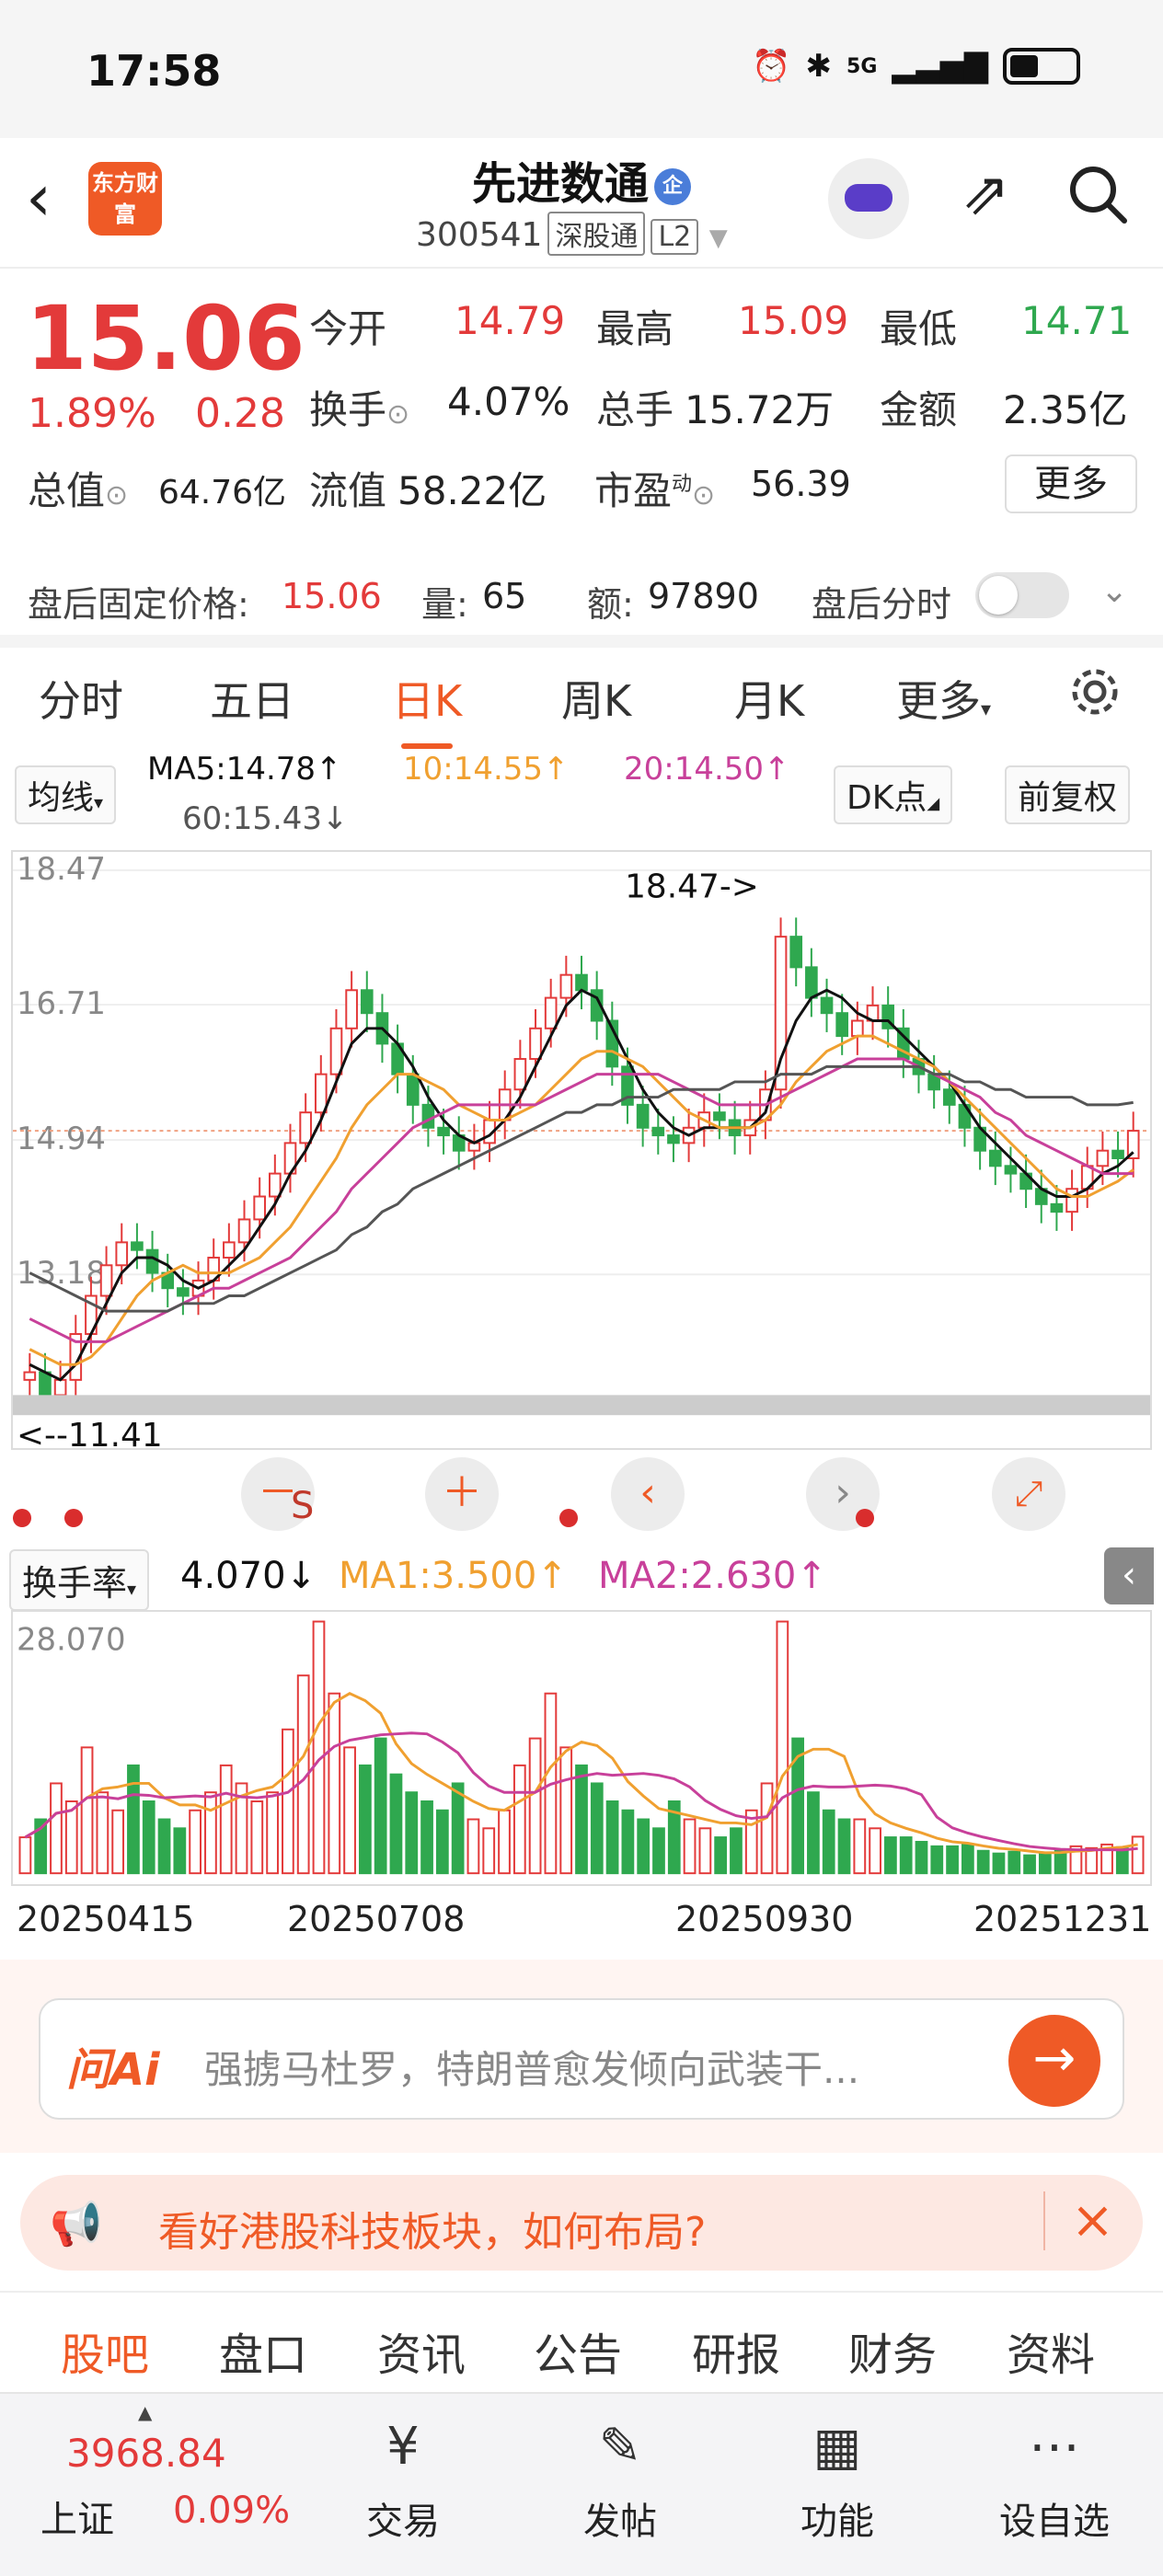 Image resolution: width=1163 pixels, height=2576 pixels. I want to click on nav-trade: ¥ 交易, so click(403, 2479).